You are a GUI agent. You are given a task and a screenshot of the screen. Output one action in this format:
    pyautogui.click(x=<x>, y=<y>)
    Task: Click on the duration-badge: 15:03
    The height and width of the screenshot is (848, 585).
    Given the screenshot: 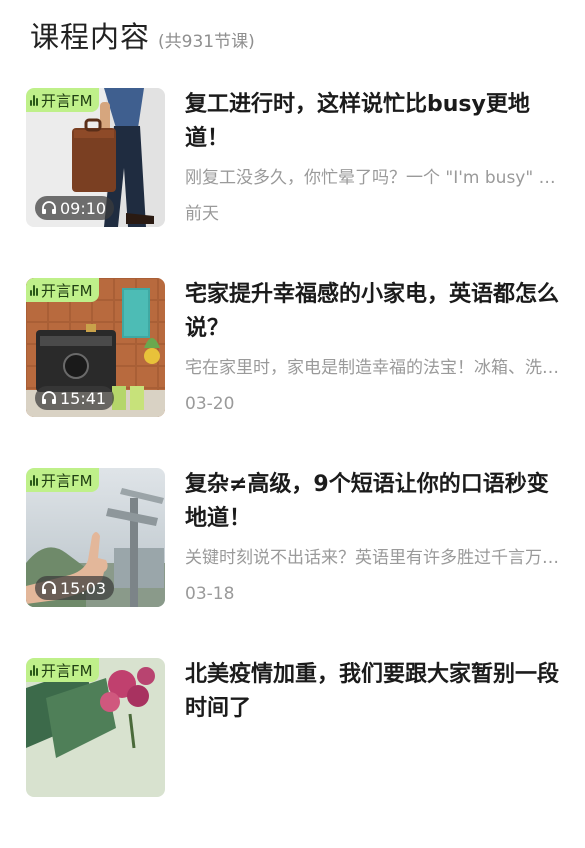 What is the action you would take?
    pyautogui.click(x=75, y=588)
    